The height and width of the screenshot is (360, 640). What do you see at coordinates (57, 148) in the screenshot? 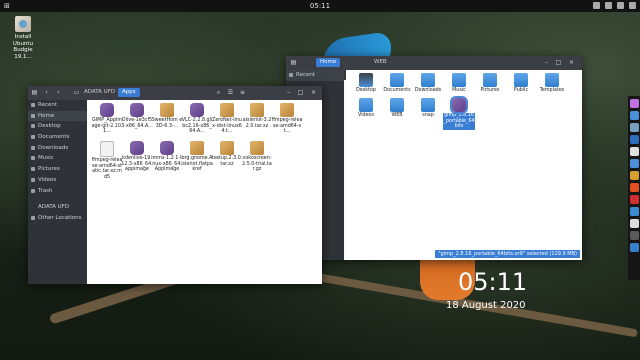
I see `sidebar-item-downloads: Downloads` at bounding box center [57, 148].